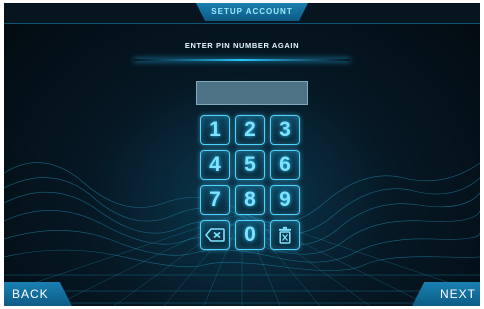 The image size is (484, 309). What do you see at coordinates (285, 130) in the screenshot?
I see `key-3: 3` at bounding box center [285, 130].